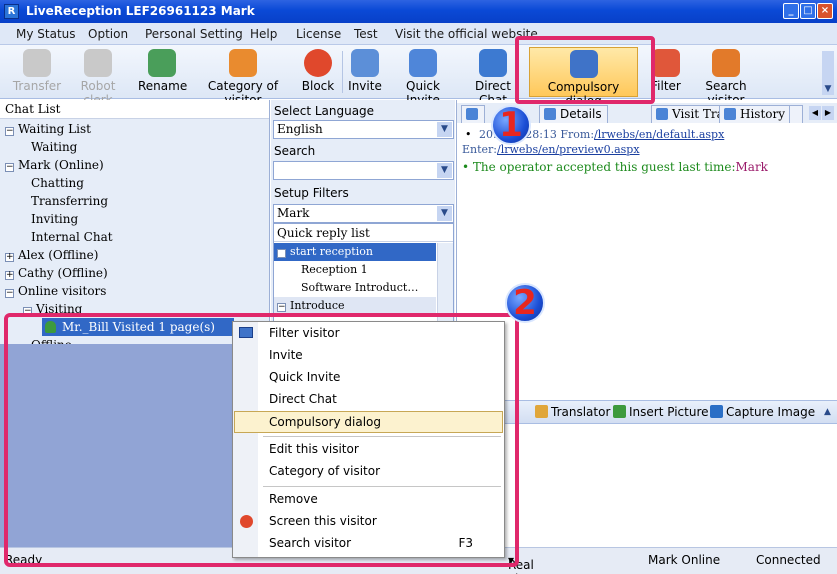  Describe the element at coordinates (311, 193) in the screenshot. I see `setup-filters-label: Setup Filters` at that location.